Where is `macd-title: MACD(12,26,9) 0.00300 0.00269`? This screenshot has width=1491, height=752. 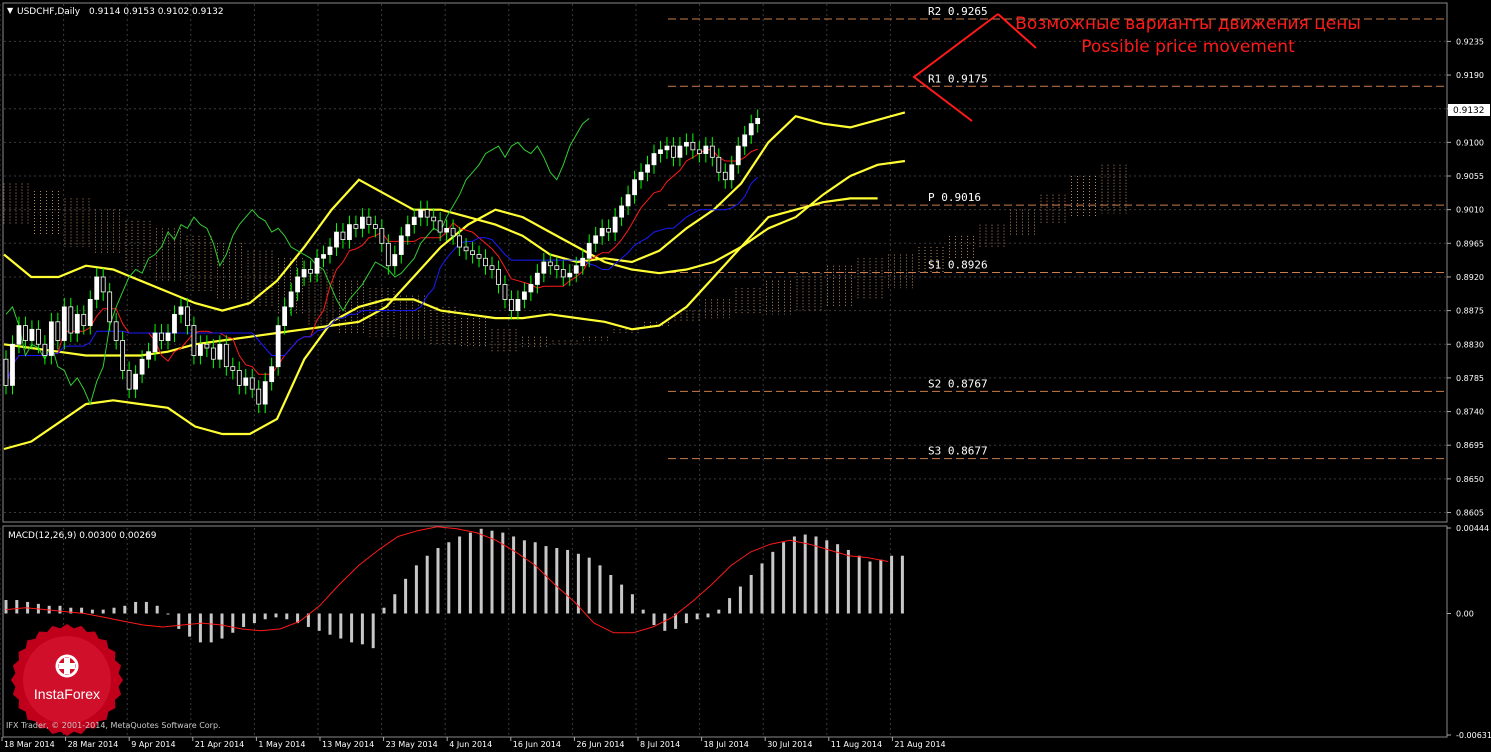 macd-title: MACD(12,26,9) 0.00300 0.00269 is located at coordinates (82, 536).